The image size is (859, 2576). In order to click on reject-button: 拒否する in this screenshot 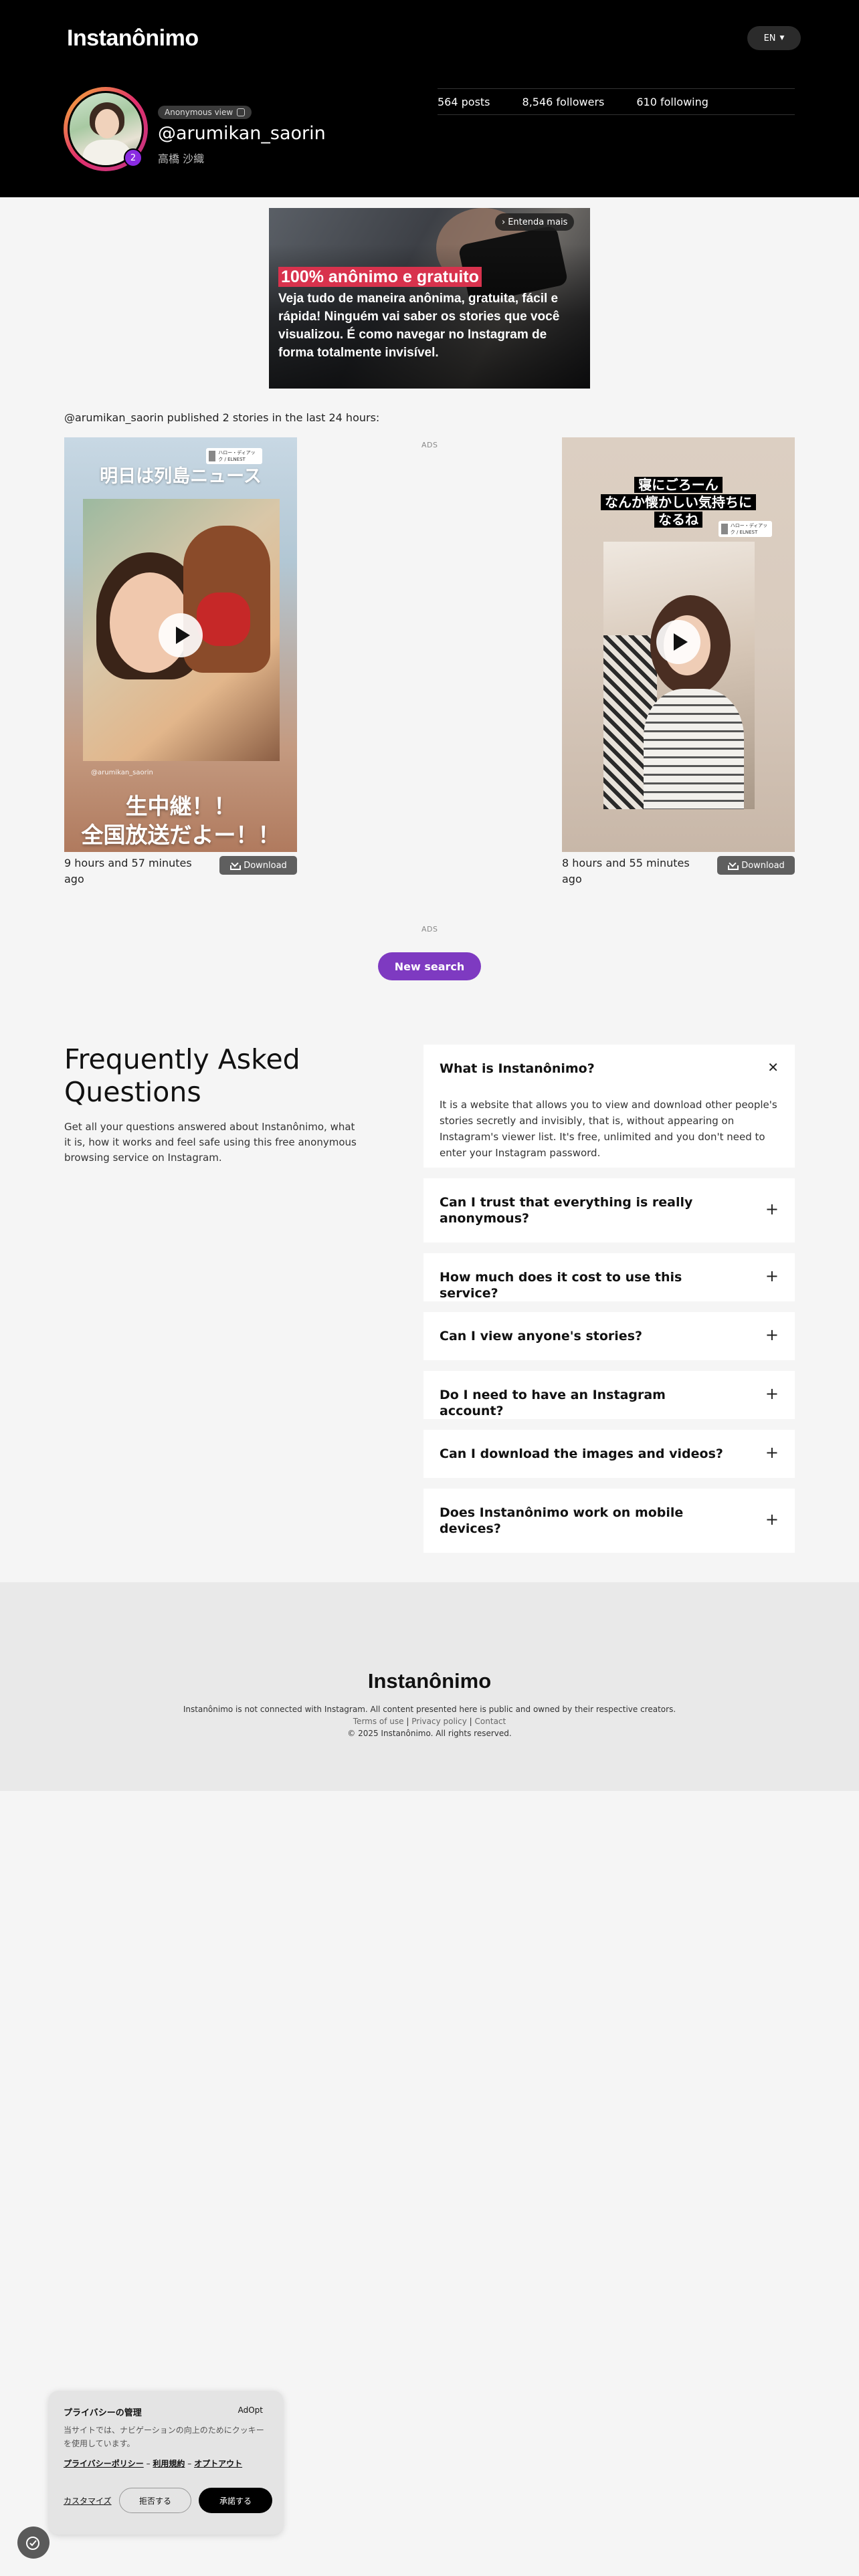, I will do `click(155, 2500)`.